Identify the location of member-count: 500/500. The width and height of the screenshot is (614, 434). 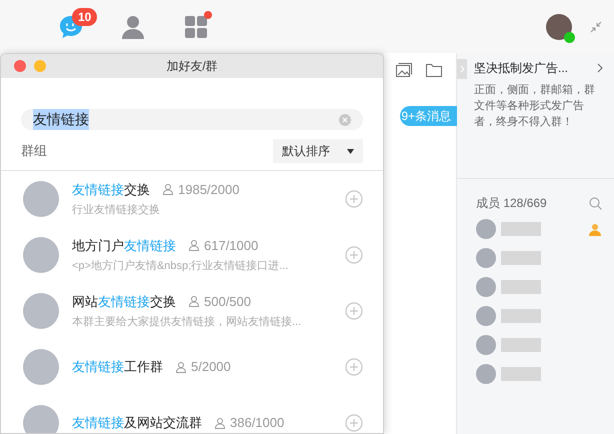
(227, 301).